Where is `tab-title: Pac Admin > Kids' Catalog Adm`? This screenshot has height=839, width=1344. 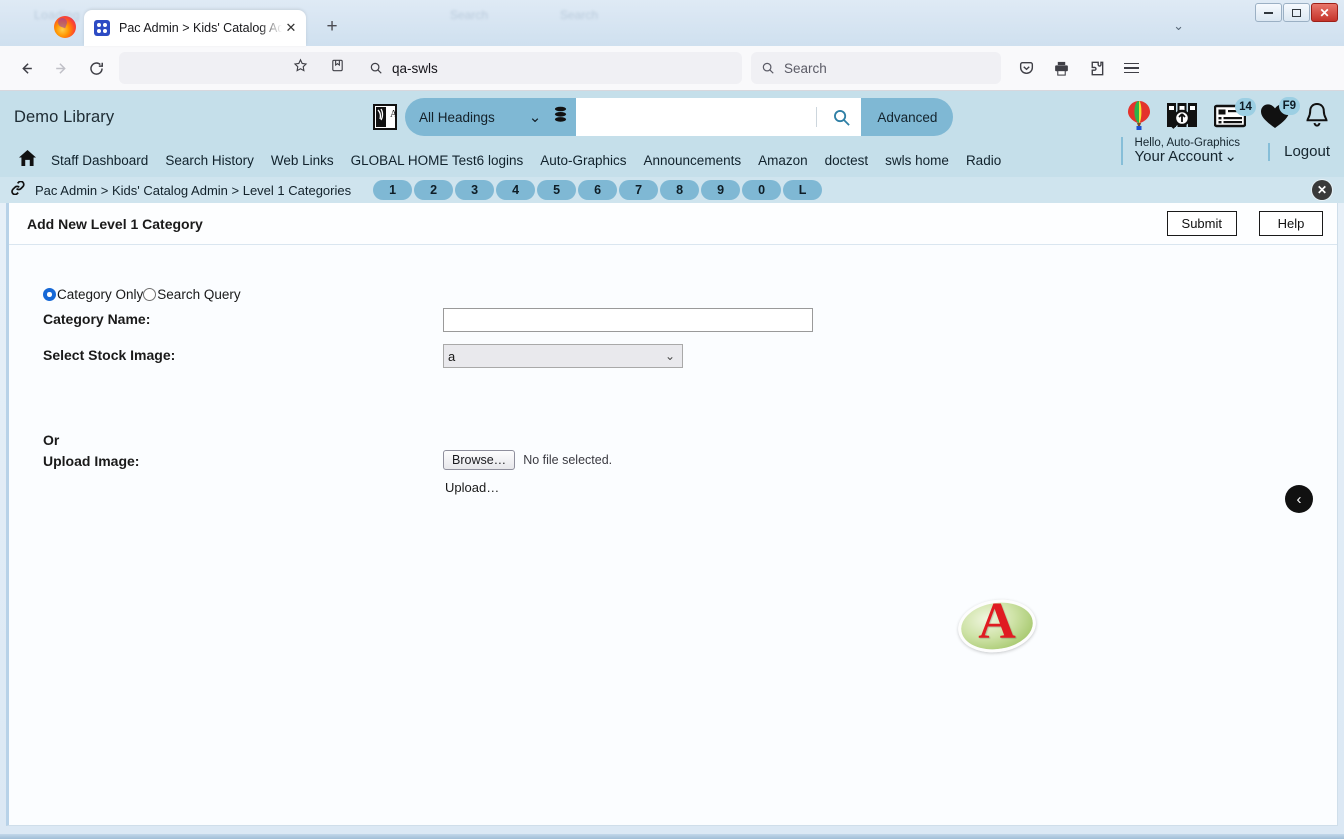
tab-title: Pac Admin > Kids' Catalog Adm is located at coordinates (200, 28).